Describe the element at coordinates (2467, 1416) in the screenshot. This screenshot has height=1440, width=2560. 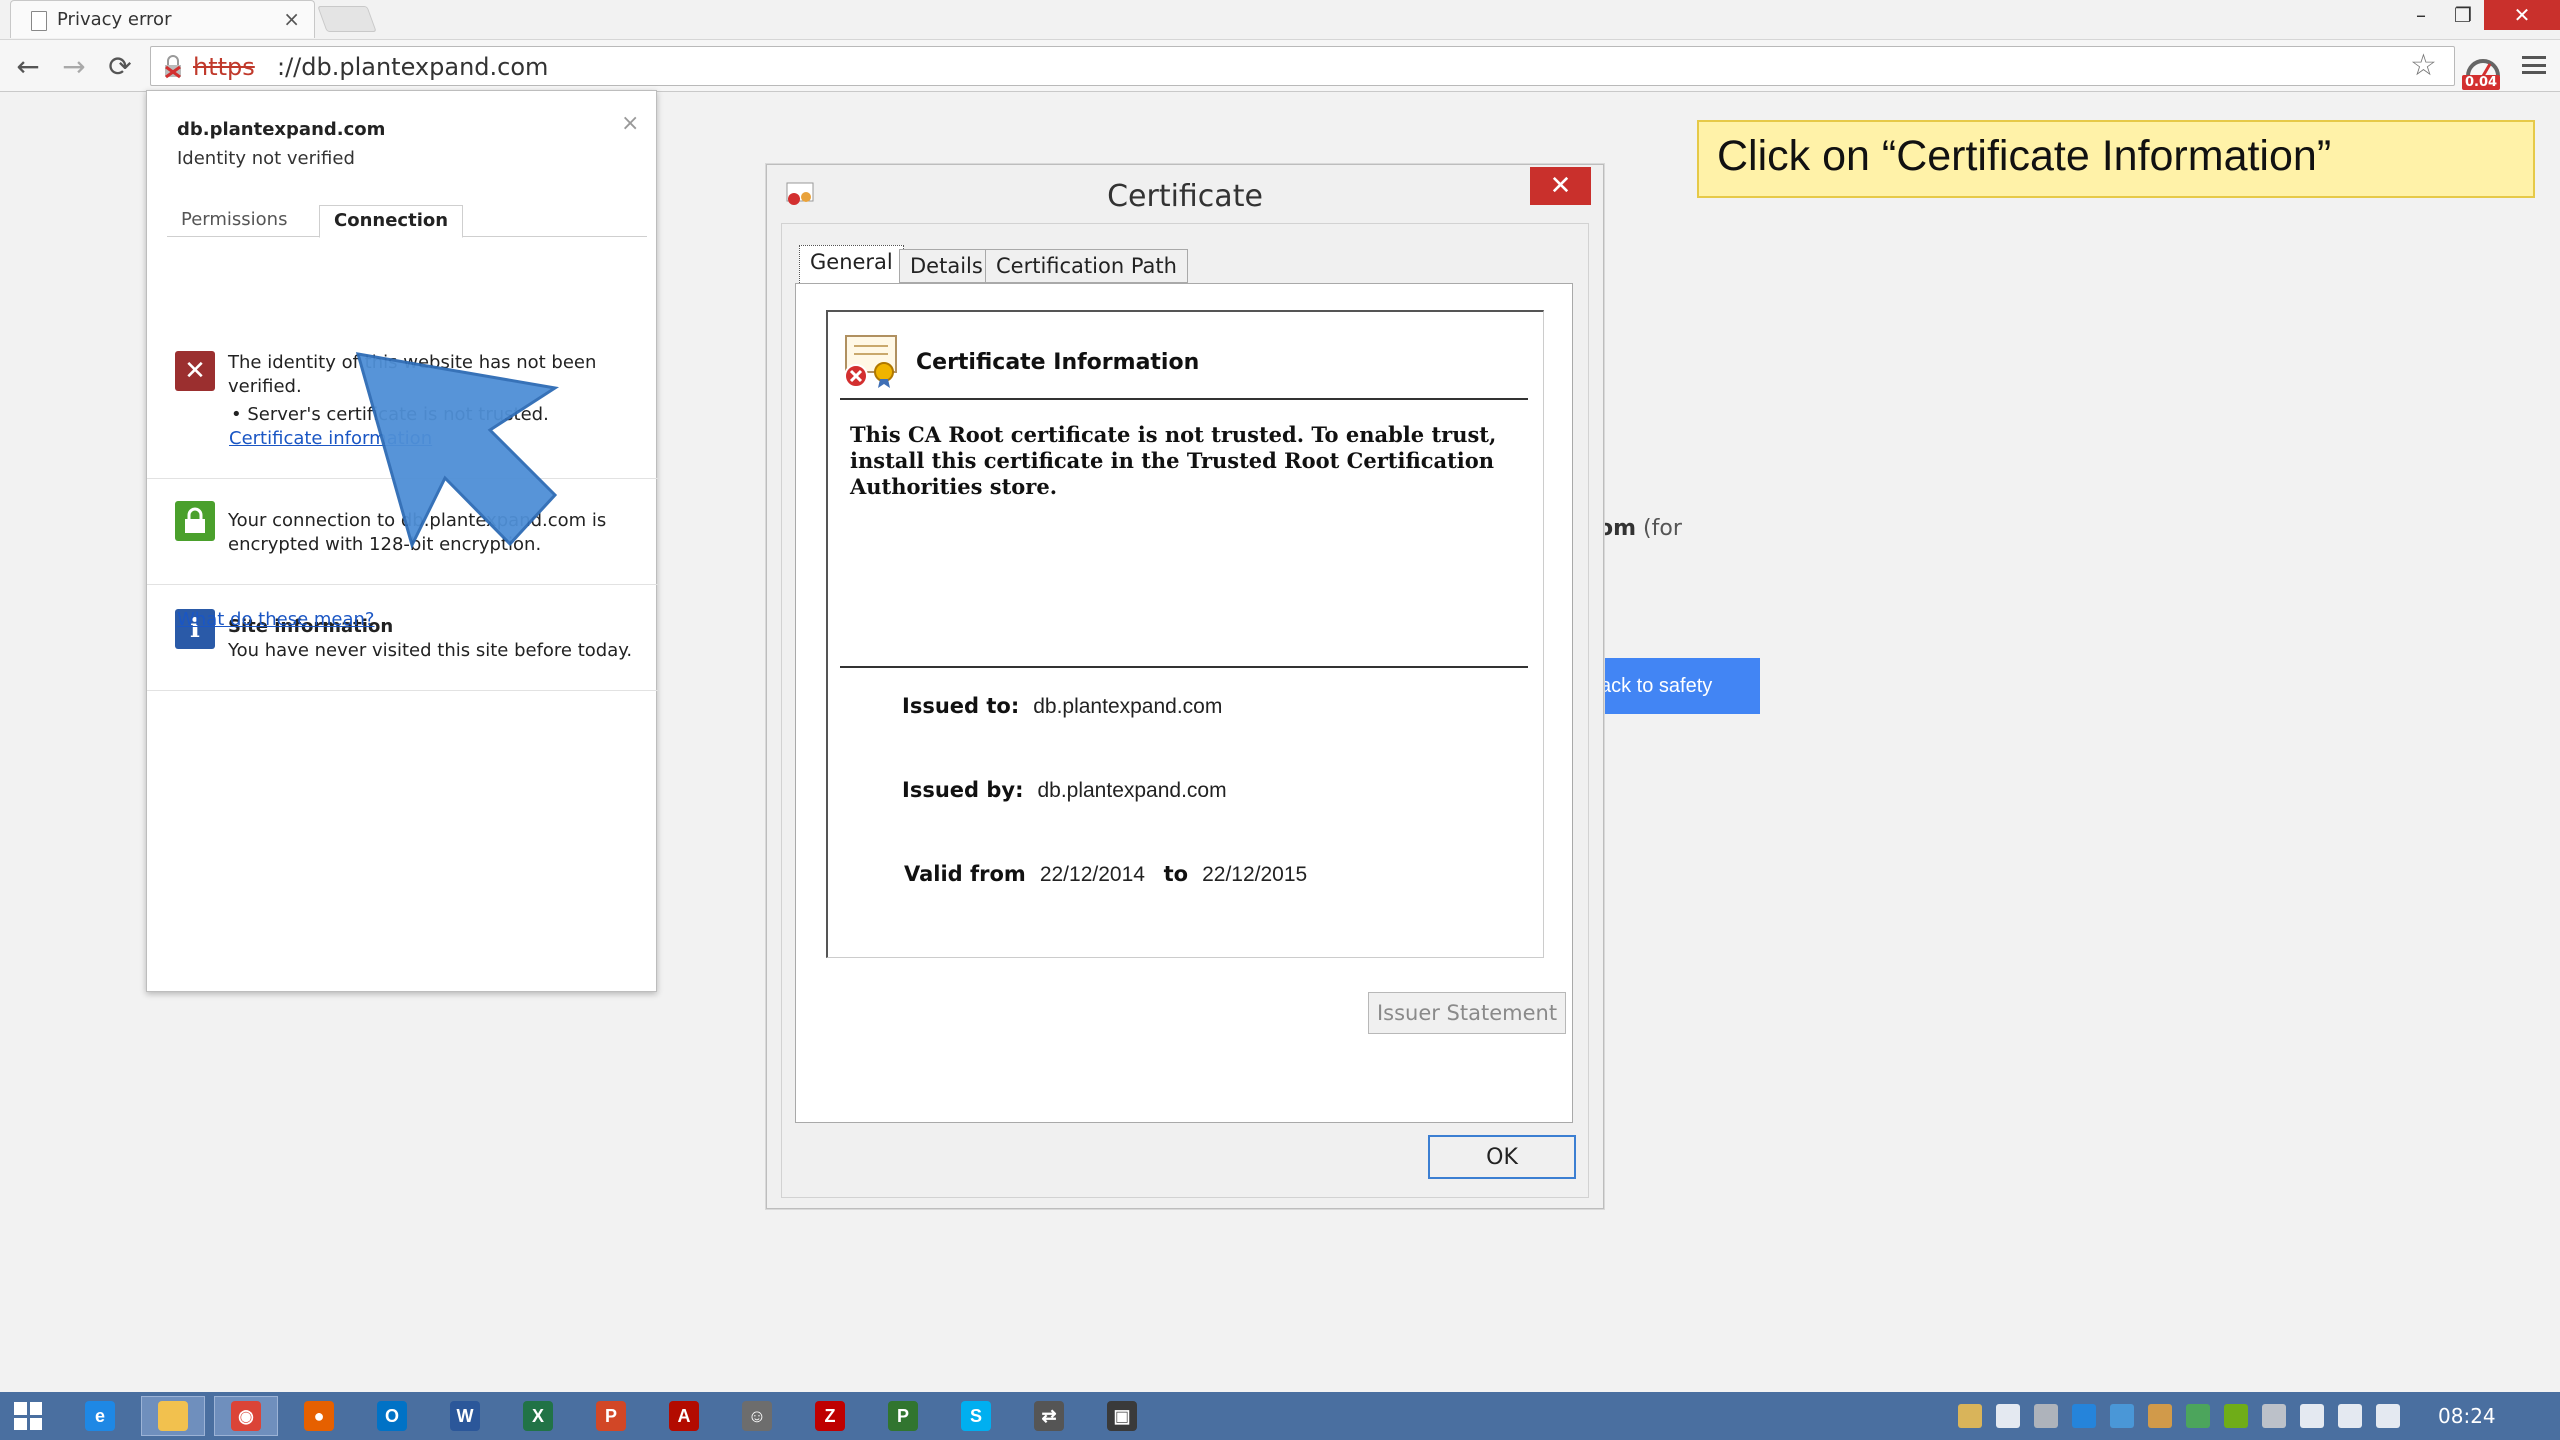
I see `system-clock: 08:24` at that location.